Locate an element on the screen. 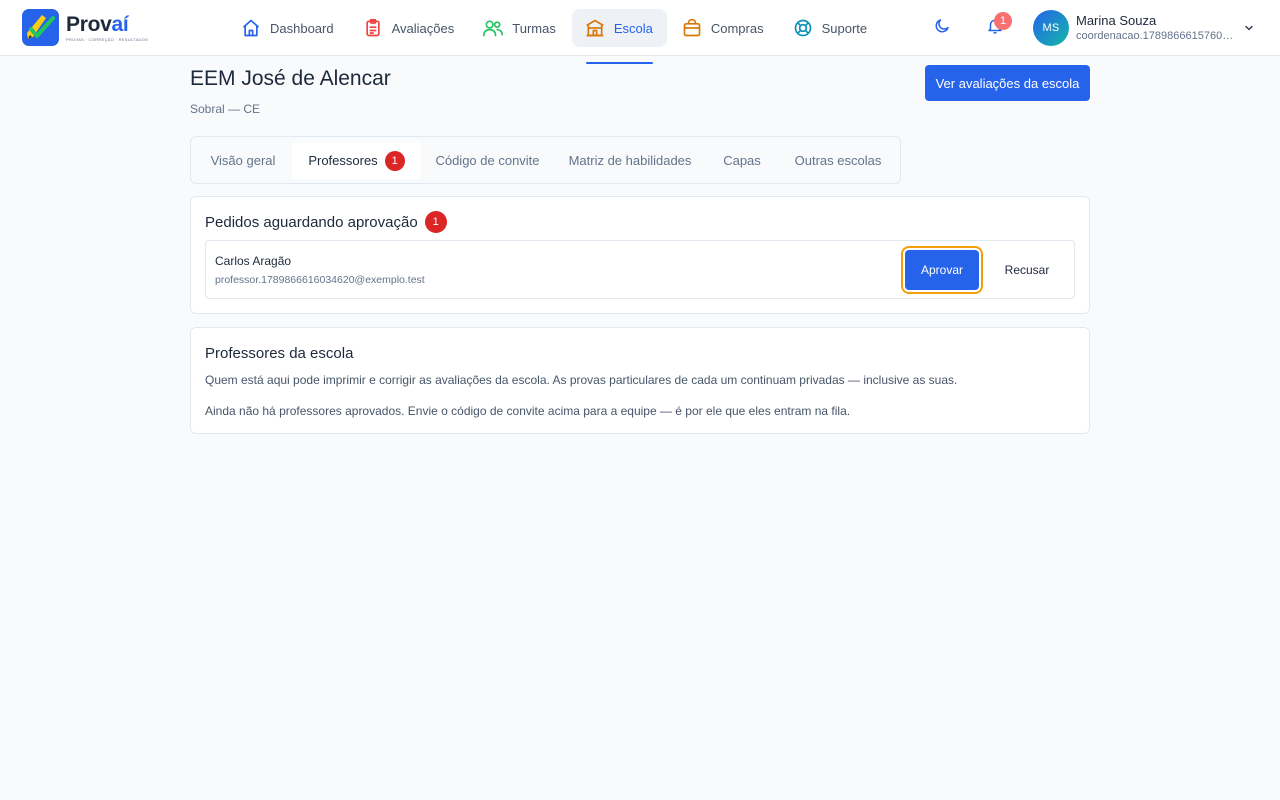 This screenshot has width=1280, height=800. tab-visao-geral: Visão geral is located at coordinates (243, 160).